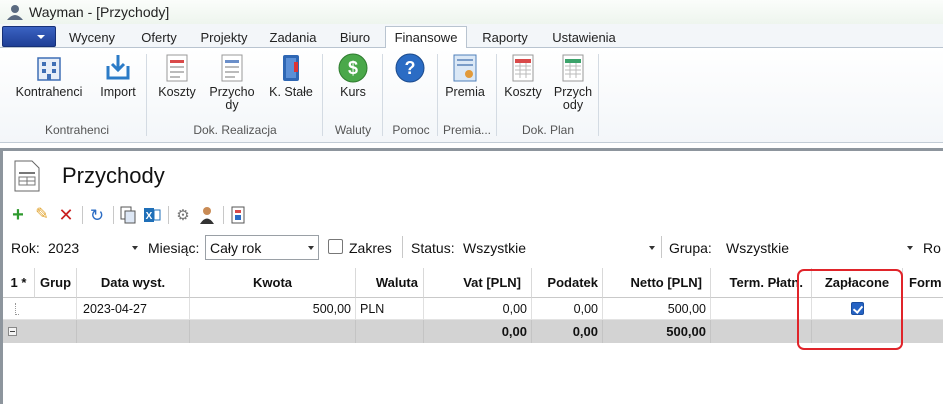 The width and height of the screenshot is (943, 404). What do you see at coordinates (548, 130) in the screenshot?
I see `group-dok-plan: Dok. Plan` at bounding box center [548, 130].